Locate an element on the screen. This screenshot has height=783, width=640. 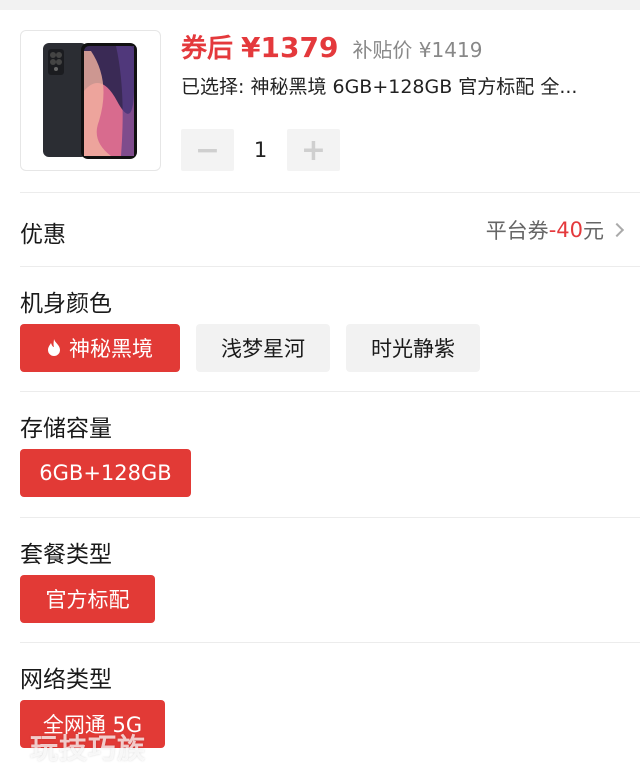
plus-icon: + is located at coordinates (313, 150).